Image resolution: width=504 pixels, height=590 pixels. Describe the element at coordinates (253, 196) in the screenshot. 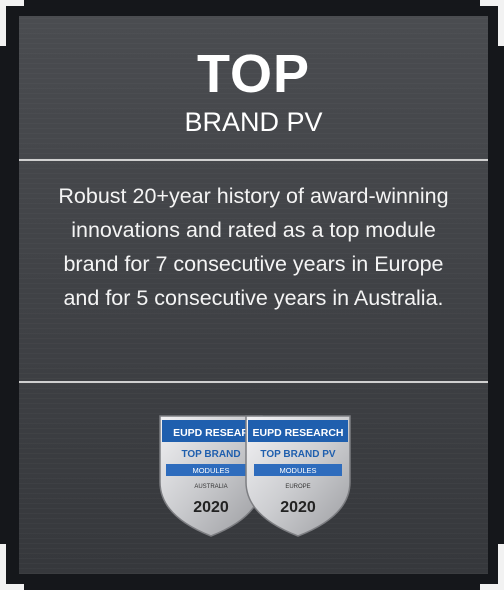

I see `description-line: Robust 20+year history of award-winning` at that location.